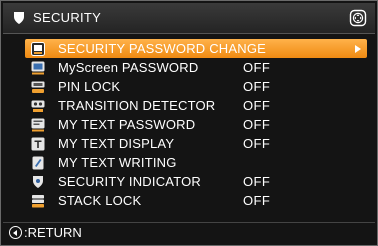 The image size is (378, 246). Describe the element at coordinates (89, 86) in the screenshot. I see `menu-item-label: PIN LOCK` at that location.